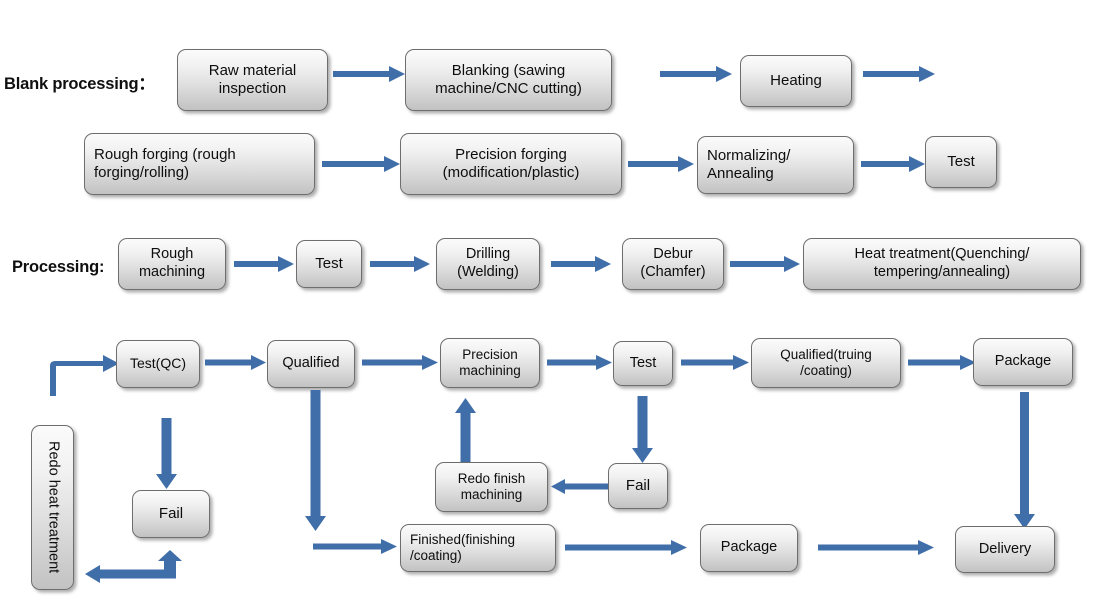 Image resolution: width=1101 pixels, height=616 pixels. I want to click on node-raw-material-inspection-line1: Raw material, so click(252, 70).